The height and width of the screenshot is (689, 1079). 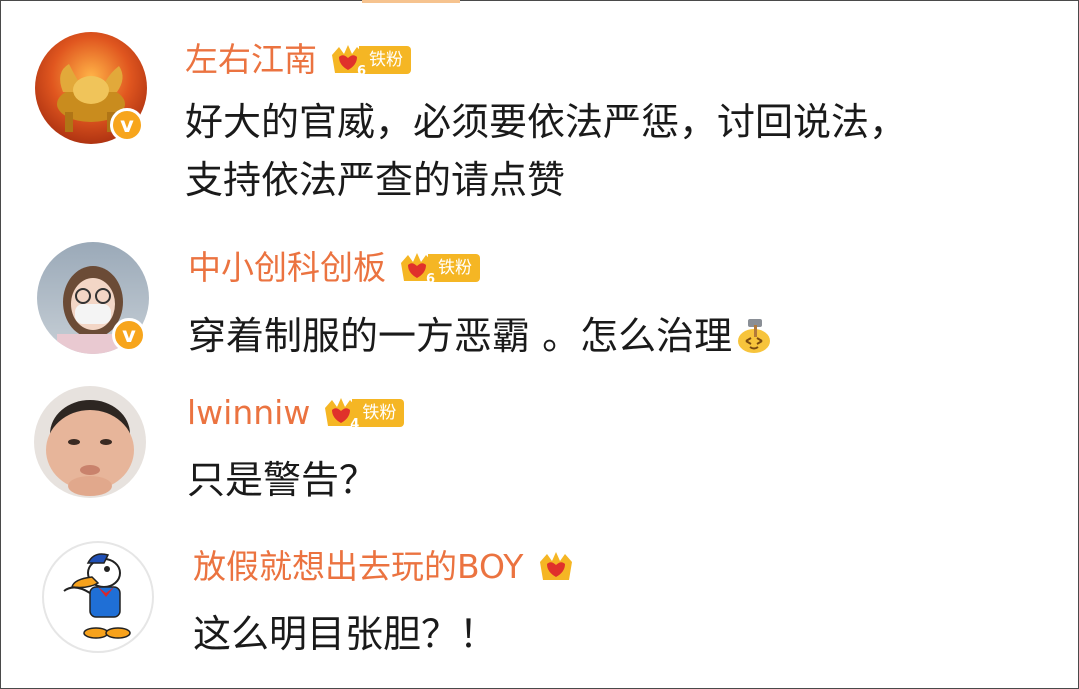 What do you see at coordinates (411, 1) in the screenshot?
I see `previous-comment-edge` at bounding box center [411, 1].